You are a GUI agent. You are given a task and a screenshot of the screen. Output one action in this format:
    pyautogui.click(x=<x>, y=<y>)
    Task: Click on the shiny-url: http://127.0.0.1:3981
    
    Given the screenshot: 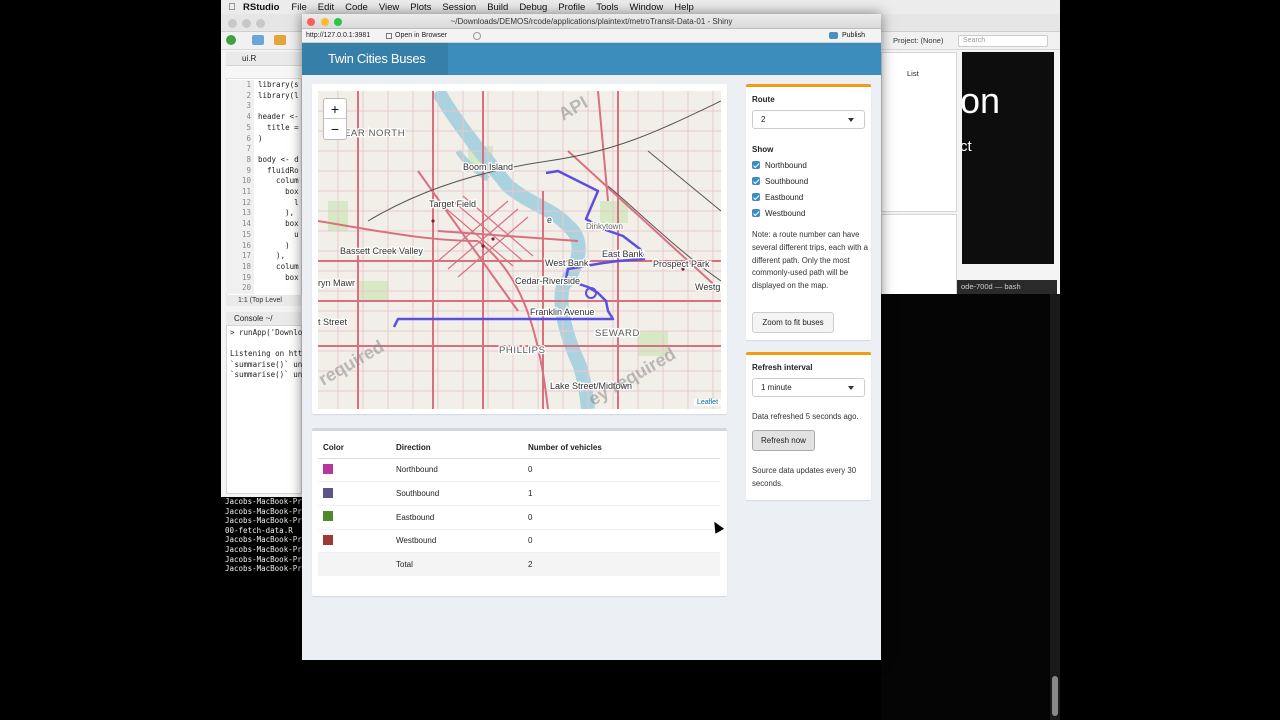 What is the action you would take?
    pyautogui.click(x=338, y=36)
    